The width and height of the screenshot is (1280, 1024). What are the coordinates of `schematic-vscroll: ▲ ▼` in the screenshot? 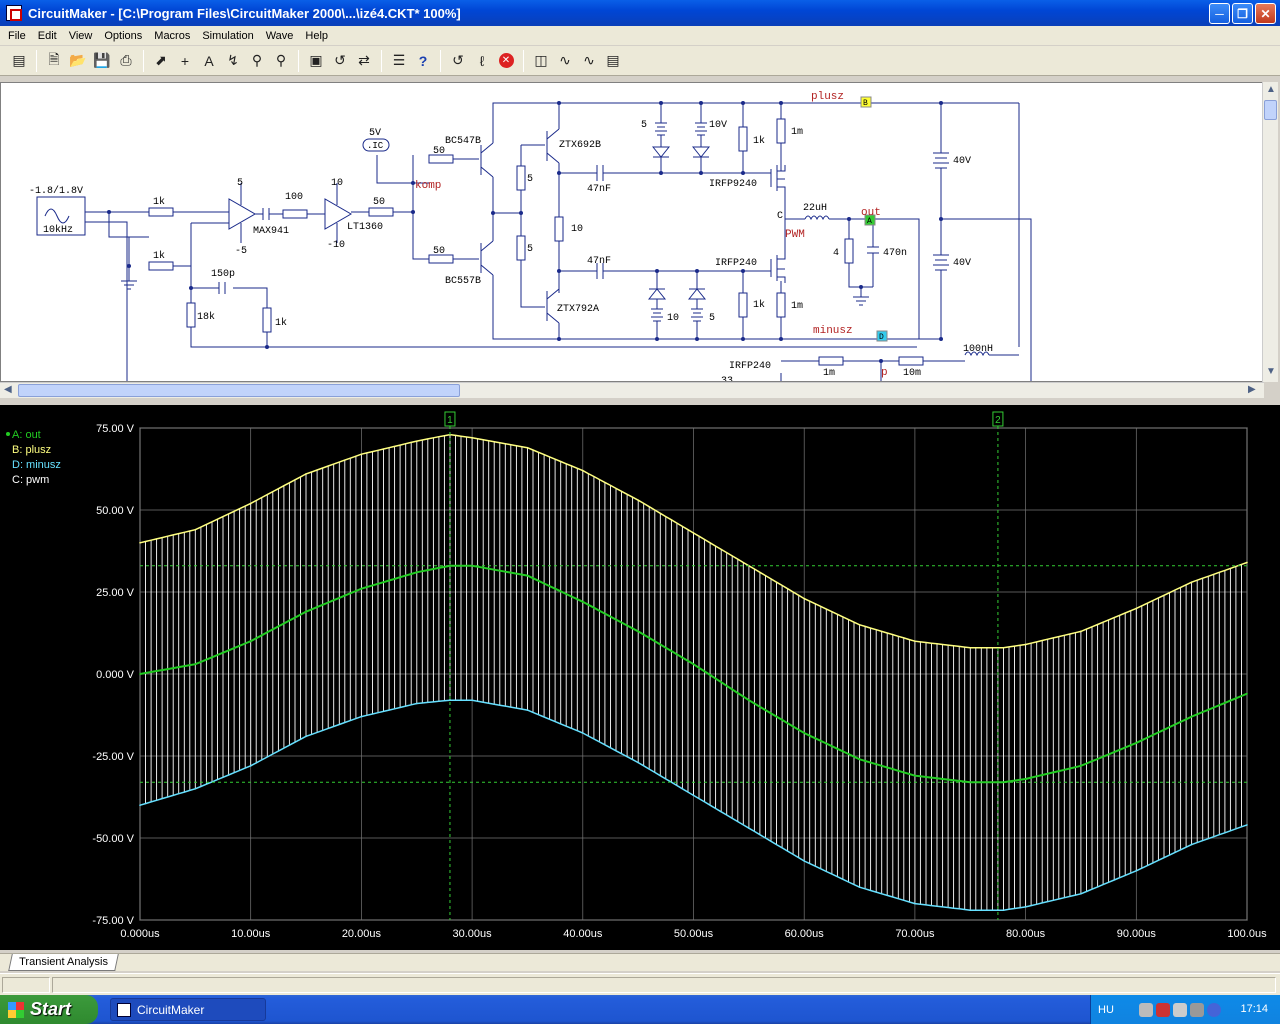 It's located at (1270, 232).